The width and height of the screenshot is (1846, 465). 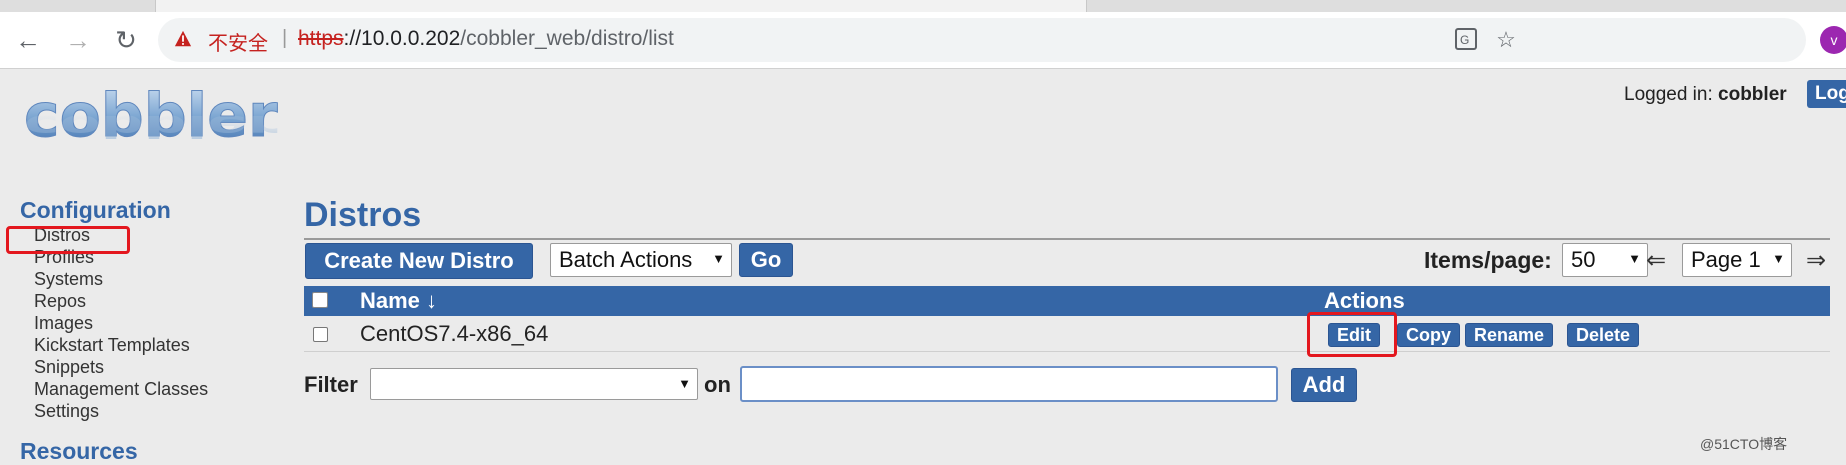 I want to click on column-header-actions: Actions, so click(x=1364, y=300).